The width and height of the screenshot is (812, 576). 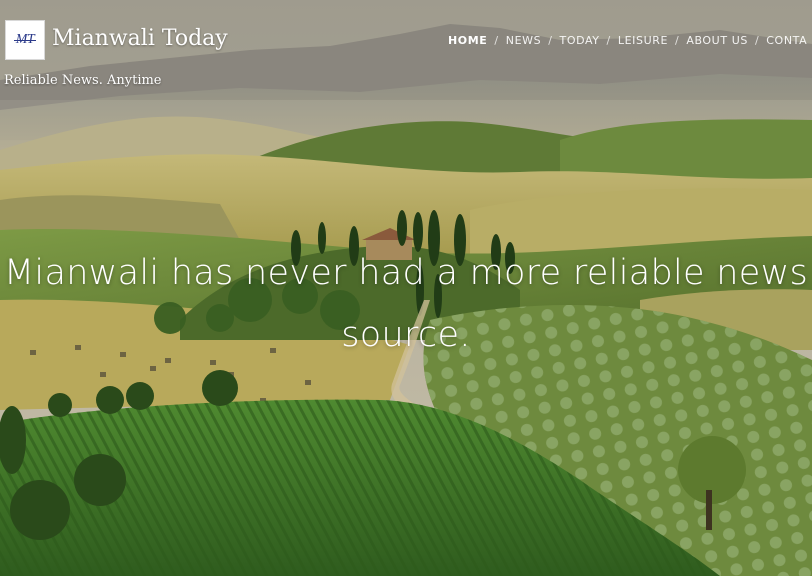 What do you see at coordinates (83, 80) in the screenshot?
I see `site-tagline: Reliable News. Anytime` at bounding box center [83, 80].